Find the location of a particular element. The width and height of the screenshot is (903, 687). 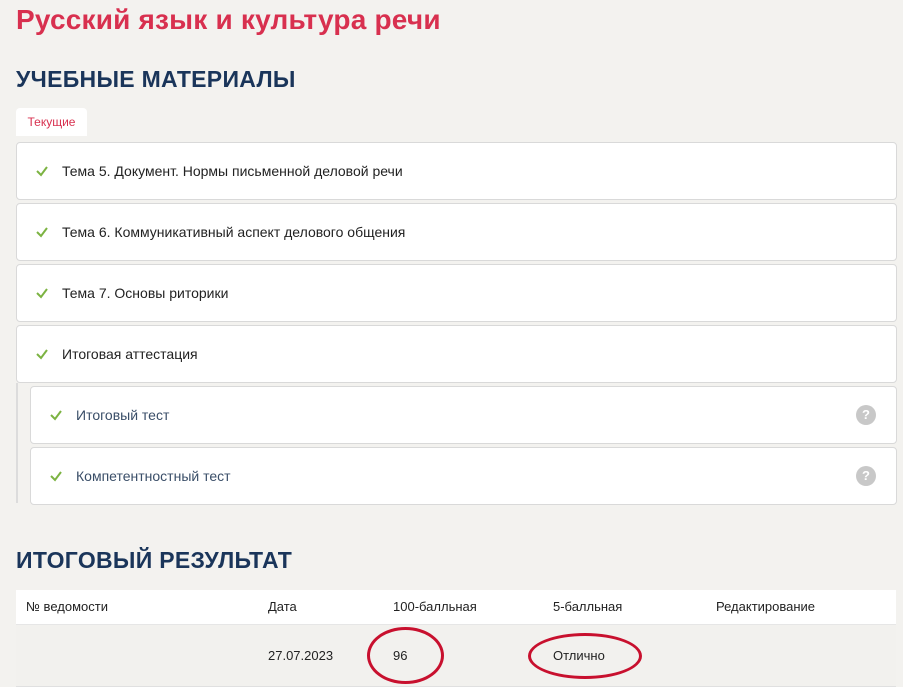

col-edit: Редактирование is located at coordinates (766, 606).